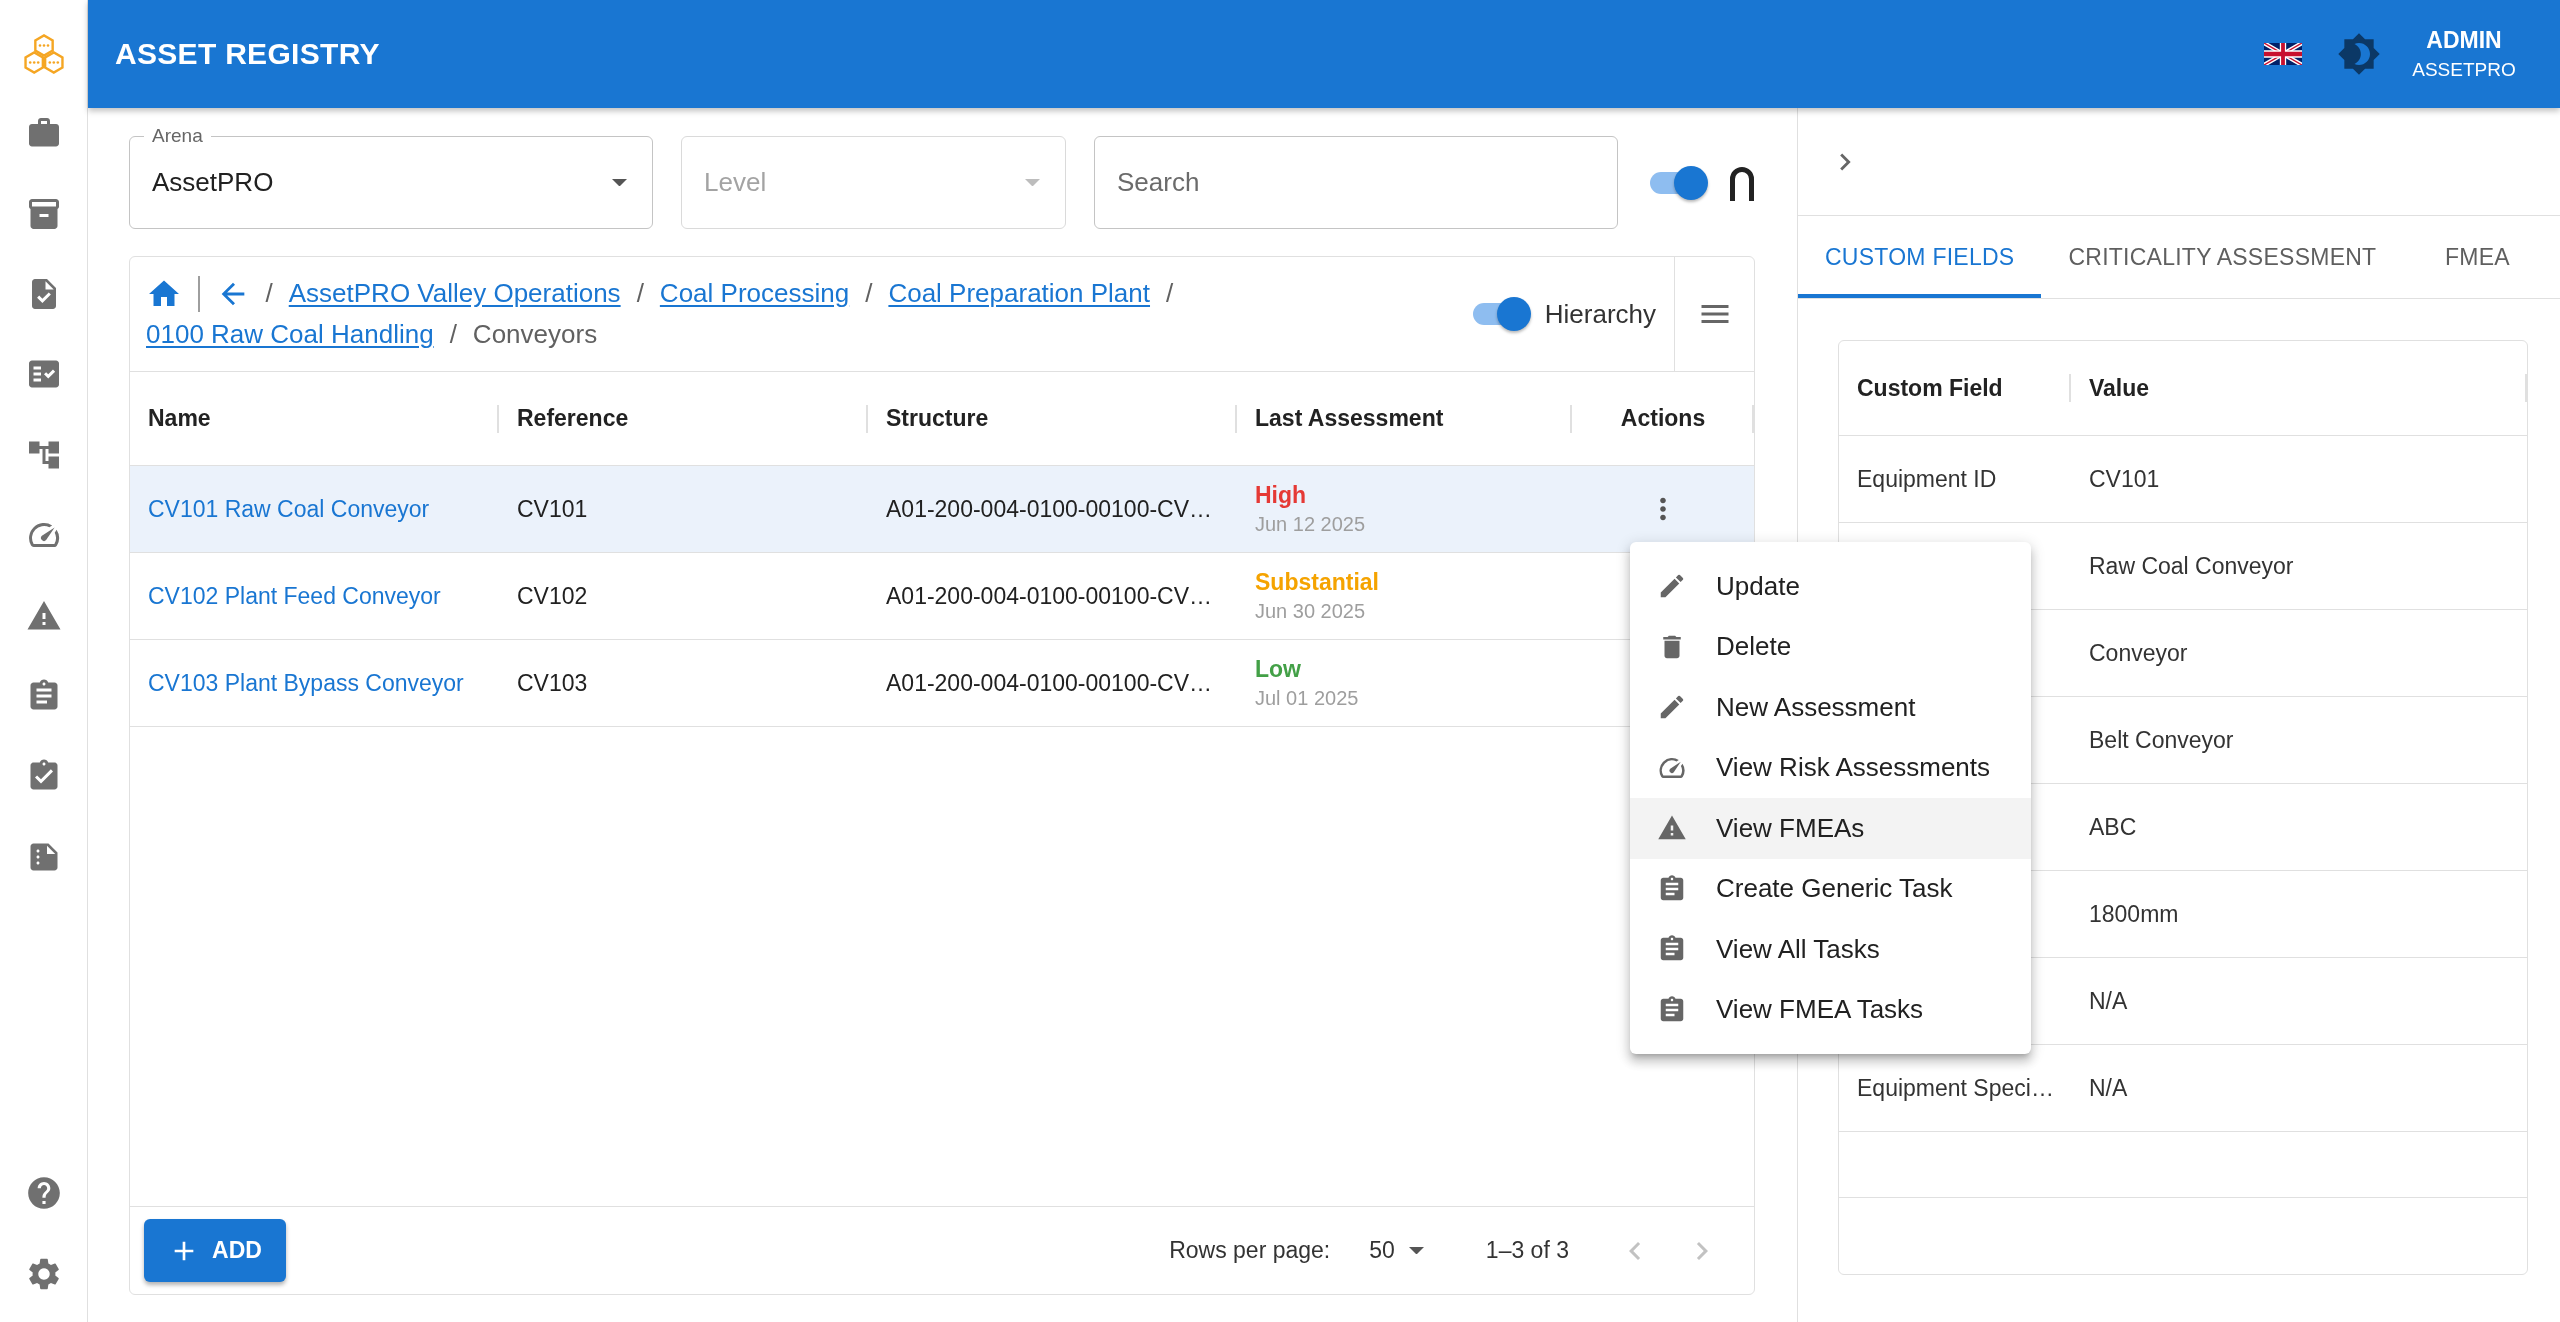  Describe the element at coordinates (1927, 479) in the screenshot. I see `field-name: Equipment ID` at that location.